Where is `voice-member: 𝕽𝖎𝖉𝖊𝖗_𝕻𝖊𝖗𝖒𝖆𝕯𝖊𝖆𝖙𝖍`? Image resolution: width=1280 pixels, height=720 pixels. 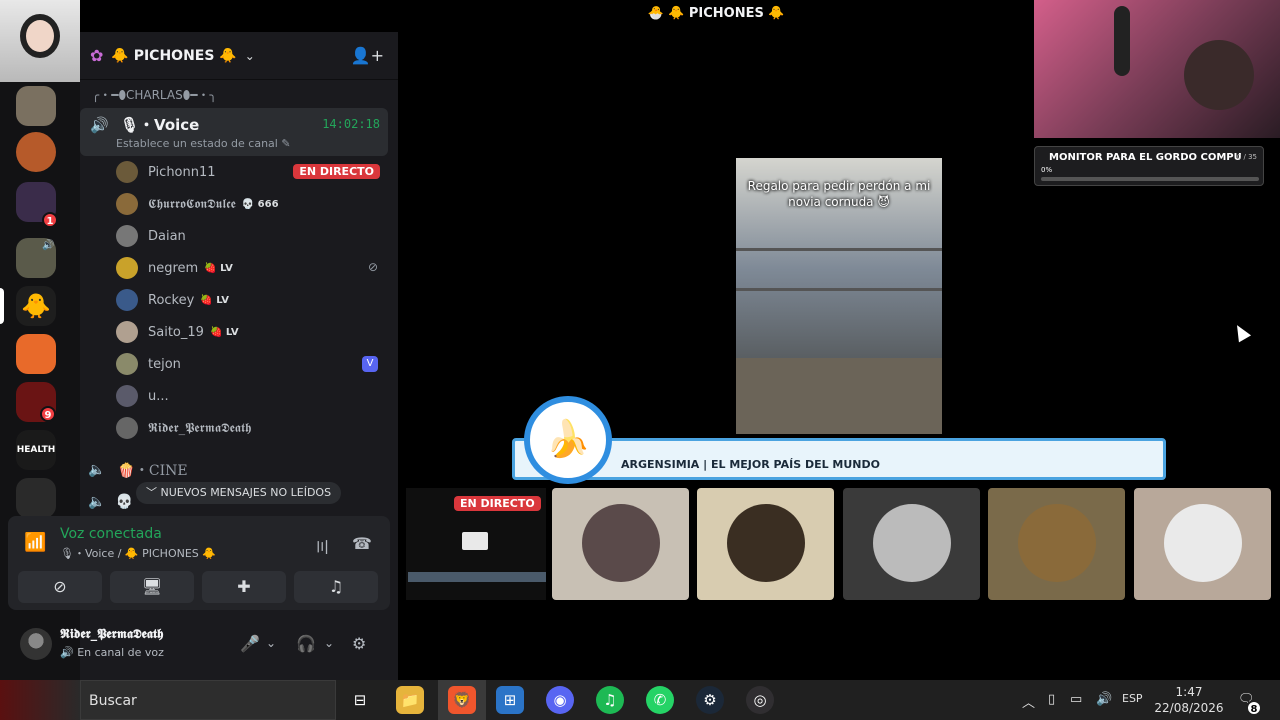
voice-member: 𝕽𝖎𝖉𝖊𝖗_𝕻𝖊𝖗𝖒𝖆𝕯𝖊𝖆𝖙𝖍 is located at coordinates (251, 428).